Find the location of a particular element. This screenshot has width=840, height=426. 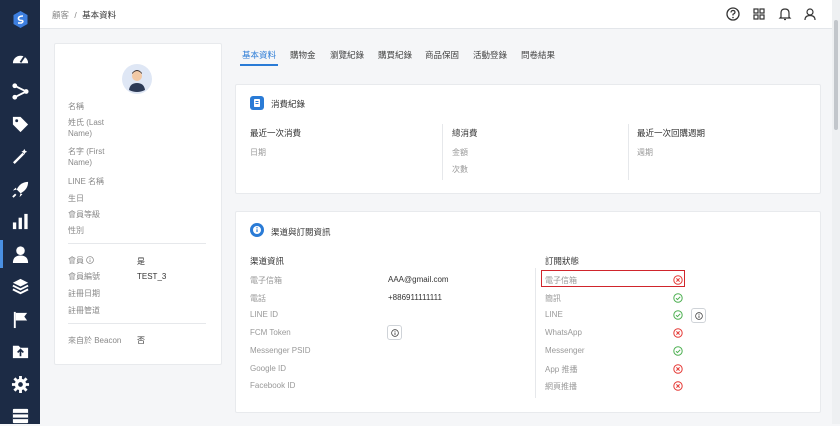

table-icon is located at coordinates (20, 415).